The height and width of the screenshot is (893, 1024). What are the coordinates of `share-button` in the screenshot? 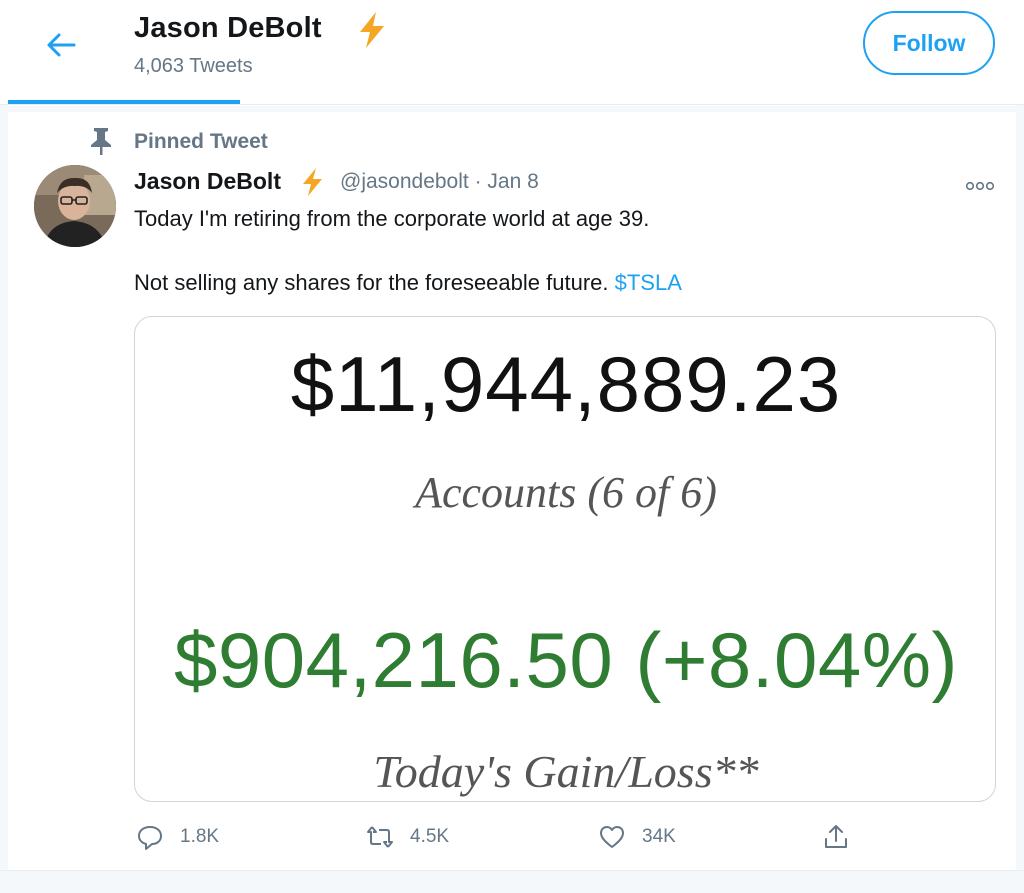 It's located at (844, 837).